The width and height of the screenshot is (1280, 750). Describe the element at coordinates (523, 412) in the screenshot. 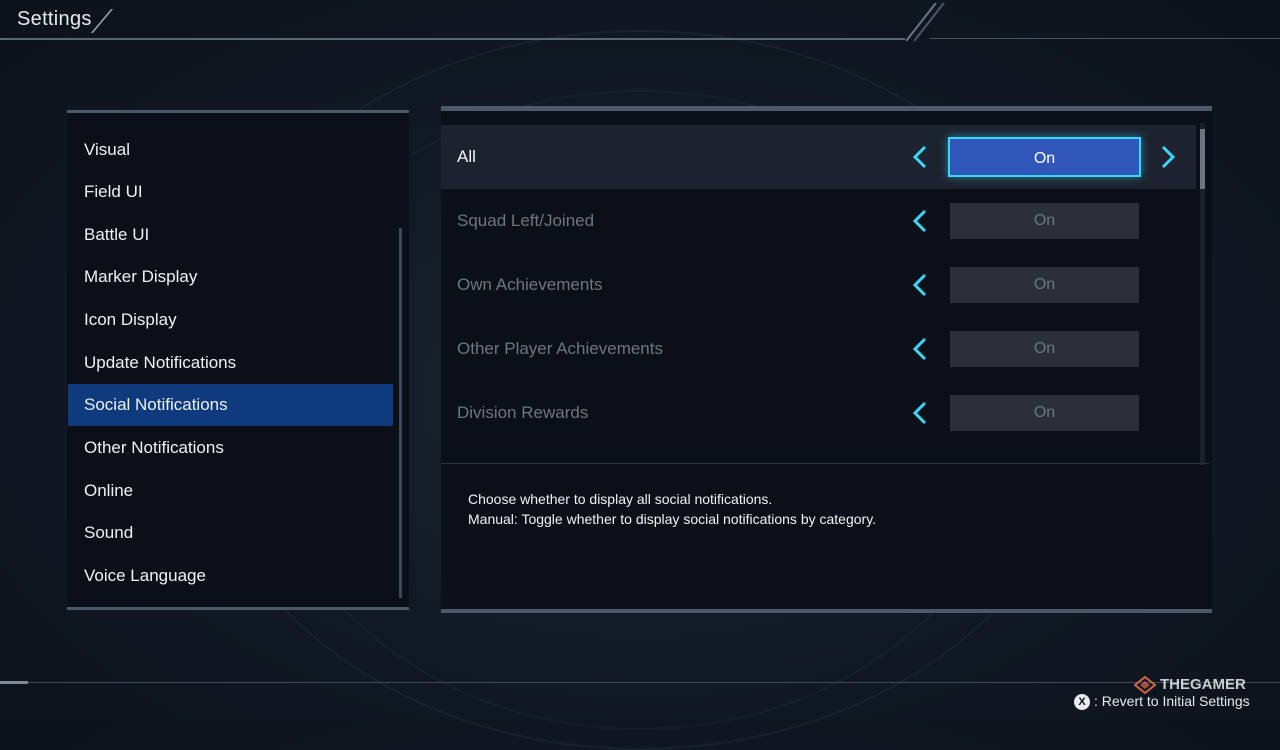

I see `setting-label: Division Rewards` at that location.